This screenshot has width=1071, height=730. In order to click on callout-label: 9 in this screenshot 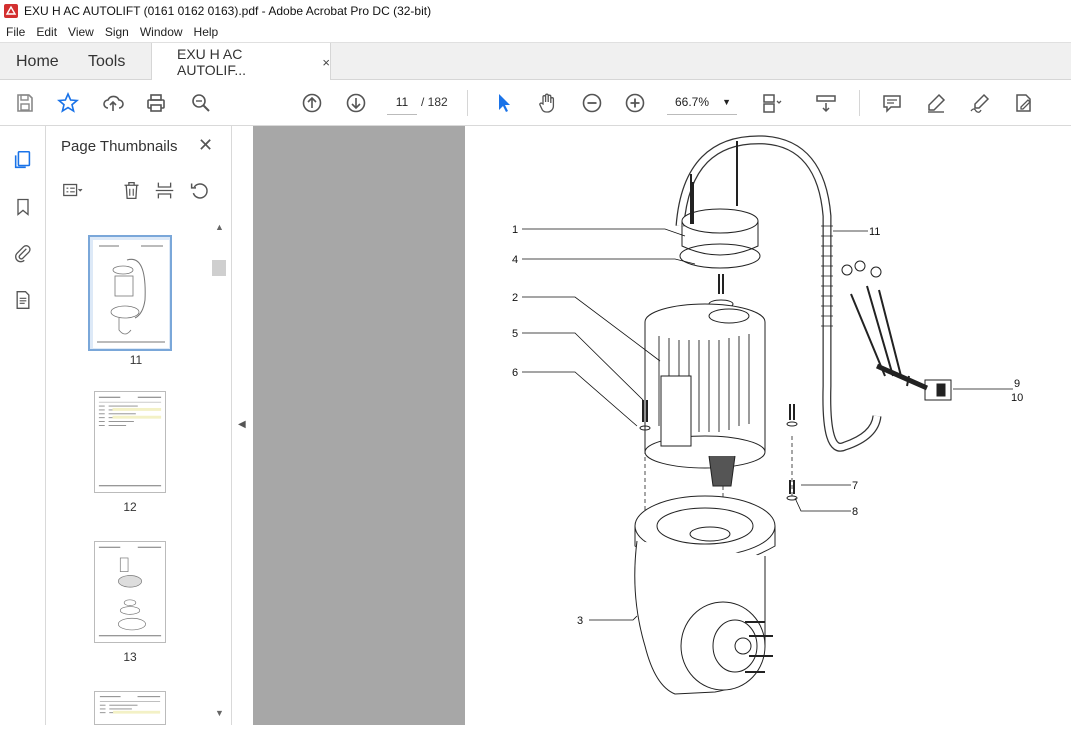, I will do `click(1017, 384)`.